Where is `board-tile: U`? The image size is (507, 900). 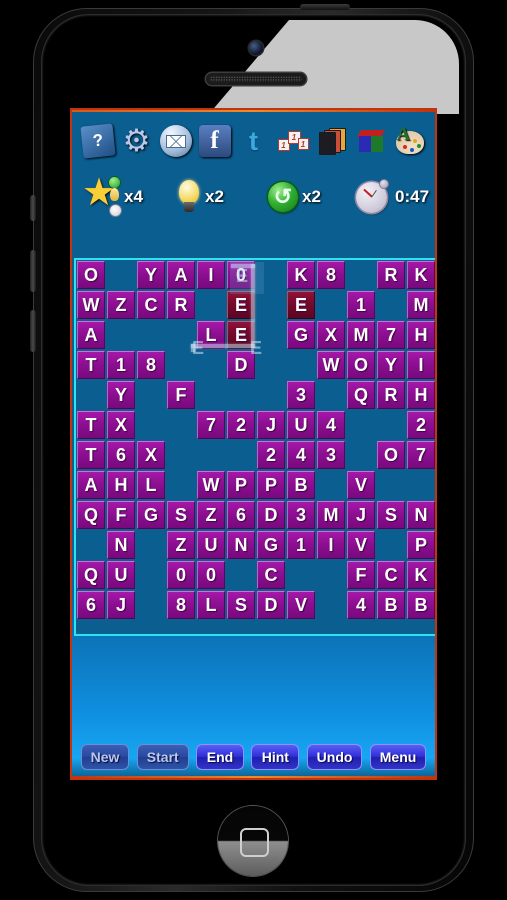
board-tile: U is located at coordinates (301, 425).